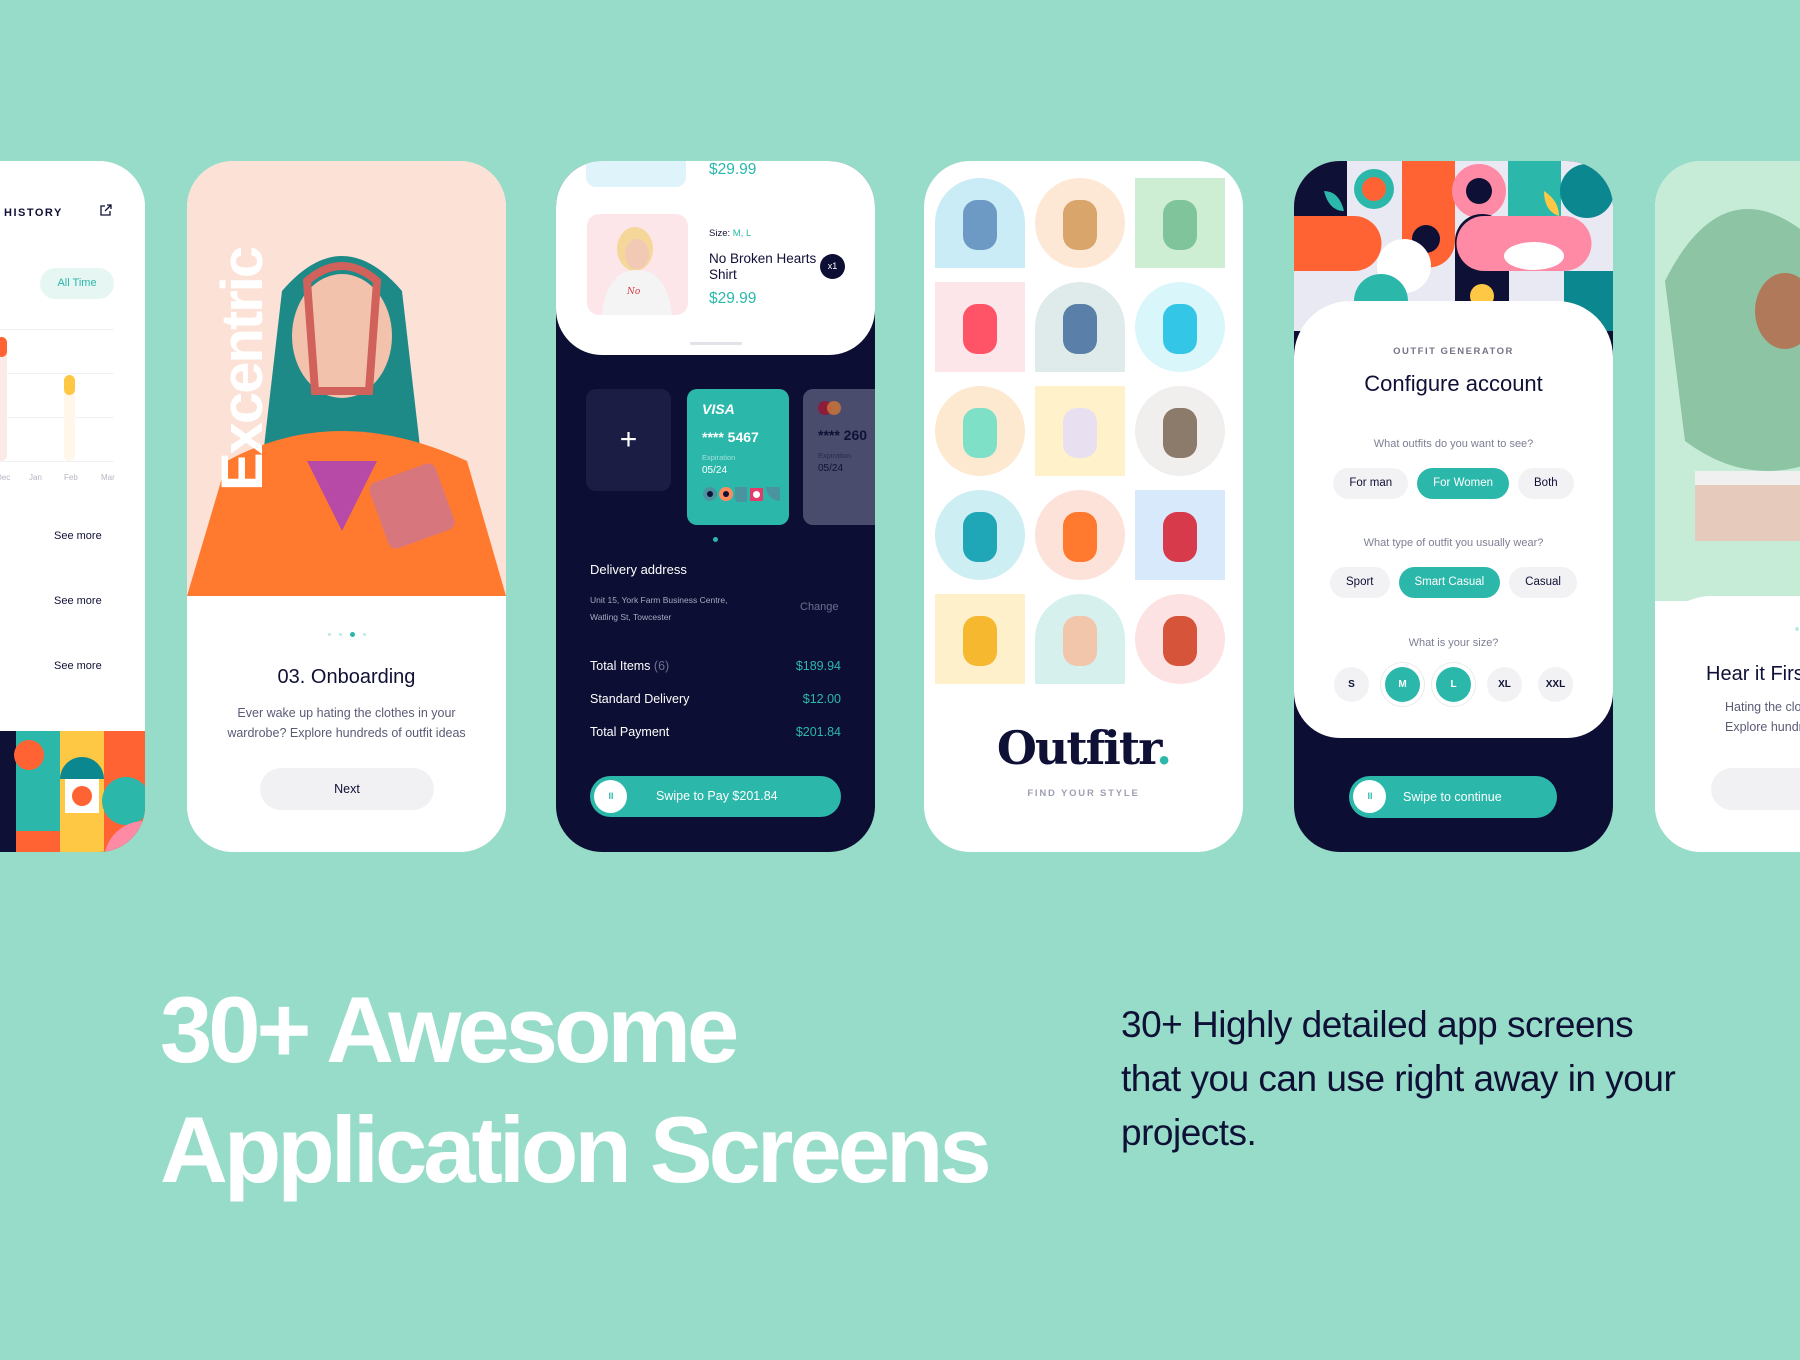  What do you see at coordinates (1555, 684) in the screenshot?
I see `size-xxl: XXL` at bounding box center [1555, 684].